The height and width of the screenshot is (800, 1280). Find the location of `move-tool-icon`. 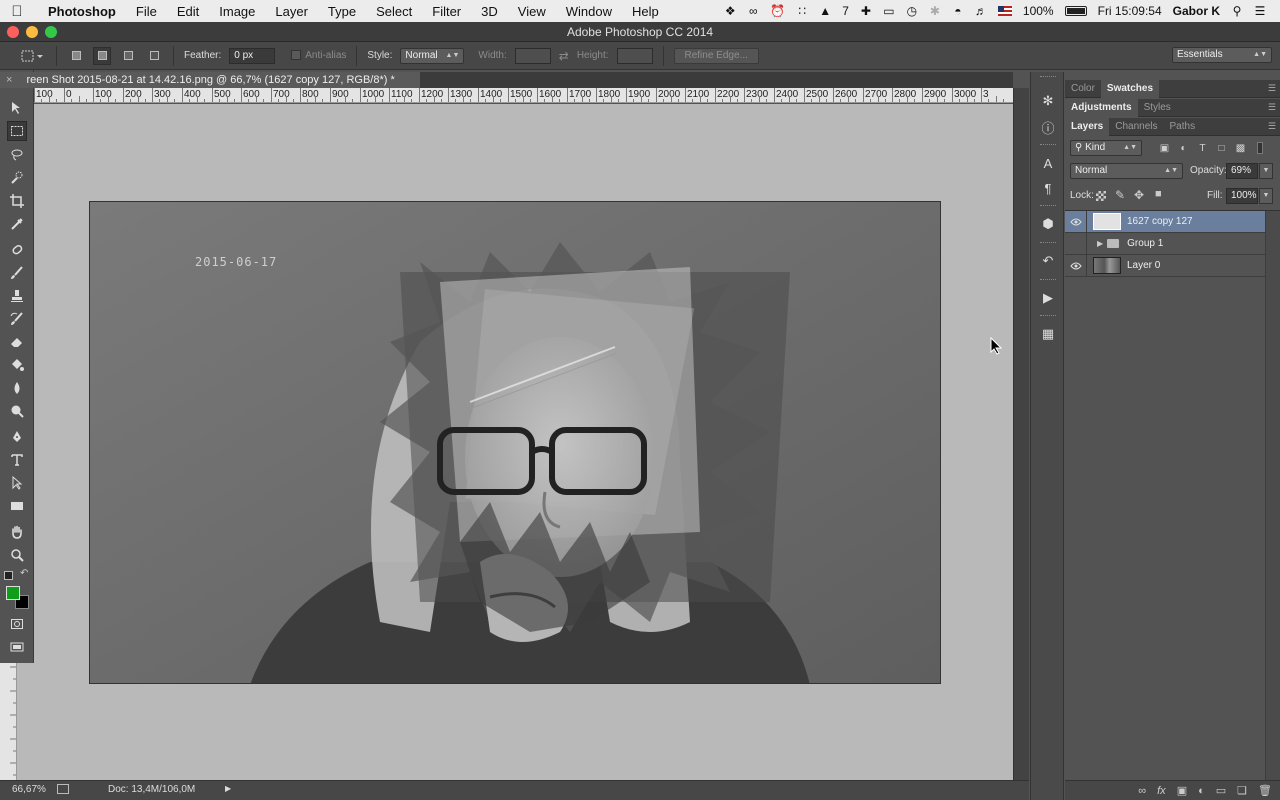

move-tool-icon is located at coordinates (17, 108).